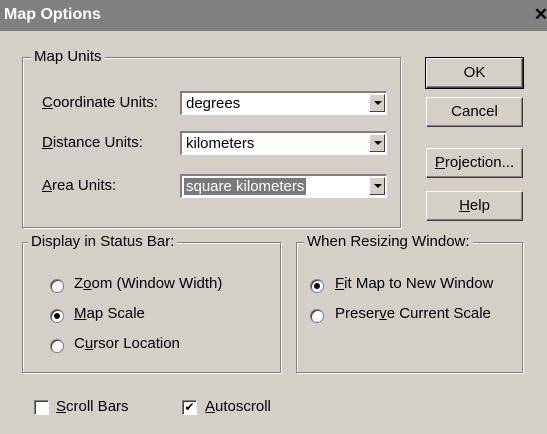 The width and height of the screenshot is (547, 434). I want to click on help-button: Help, so click(474, 206).